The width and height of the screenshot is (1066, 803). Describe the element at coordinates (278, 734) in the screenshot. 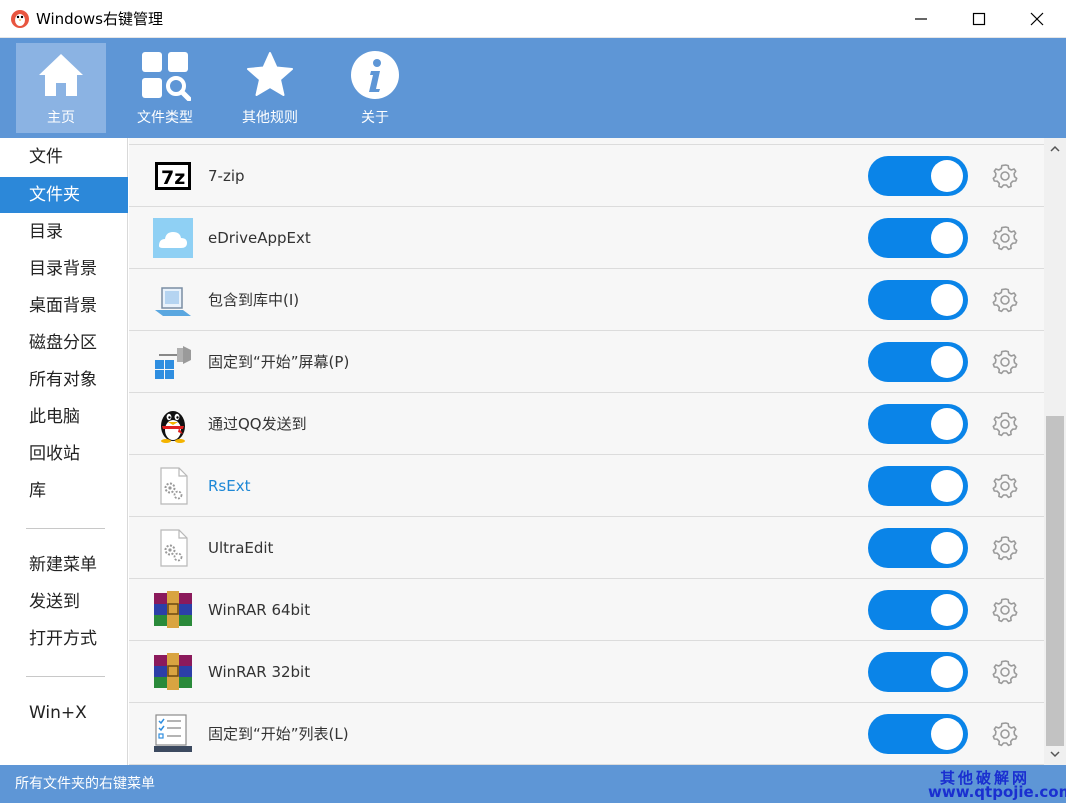

I see `list-item-label: 固定到“开始”列表(L)` at that location.